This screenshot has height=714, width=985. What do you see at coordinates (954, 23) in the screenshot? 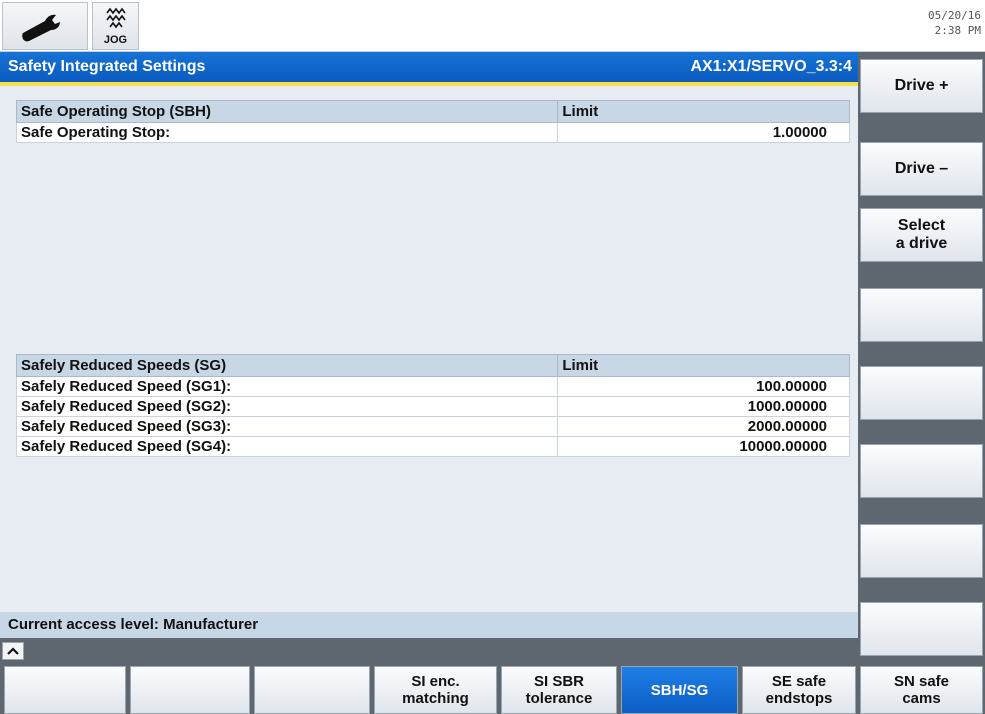
I see `date-time-display: 05/20/16 2:38 PM` at bounding box center [954, 23].